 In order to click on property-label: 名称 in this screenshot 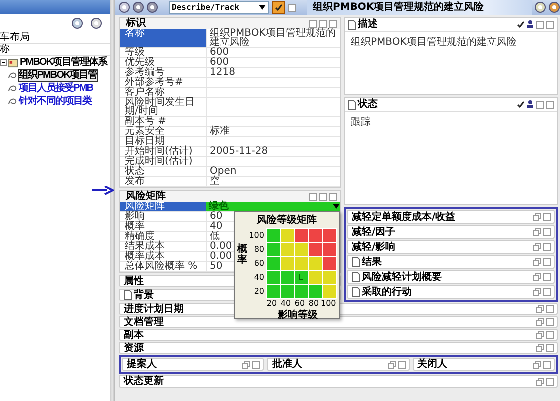, I will do `click(163, 38)`.